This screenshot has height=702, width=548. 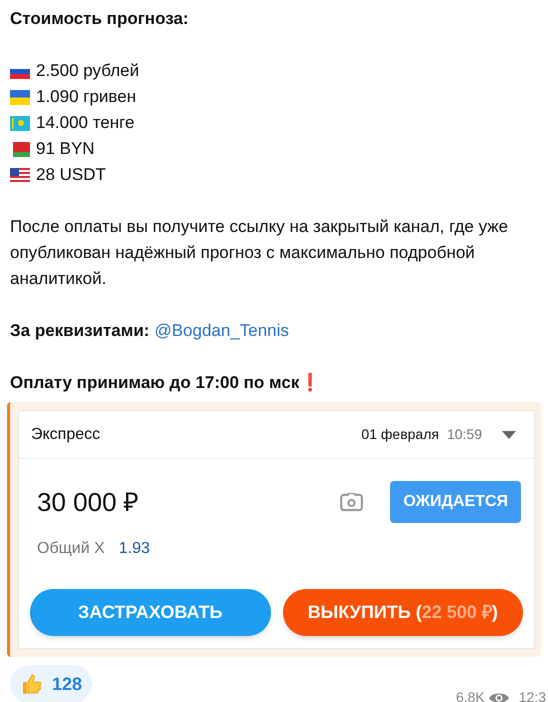 I want to click on username-link: @Bogdan_Tennis, so click(x=221, y=331).